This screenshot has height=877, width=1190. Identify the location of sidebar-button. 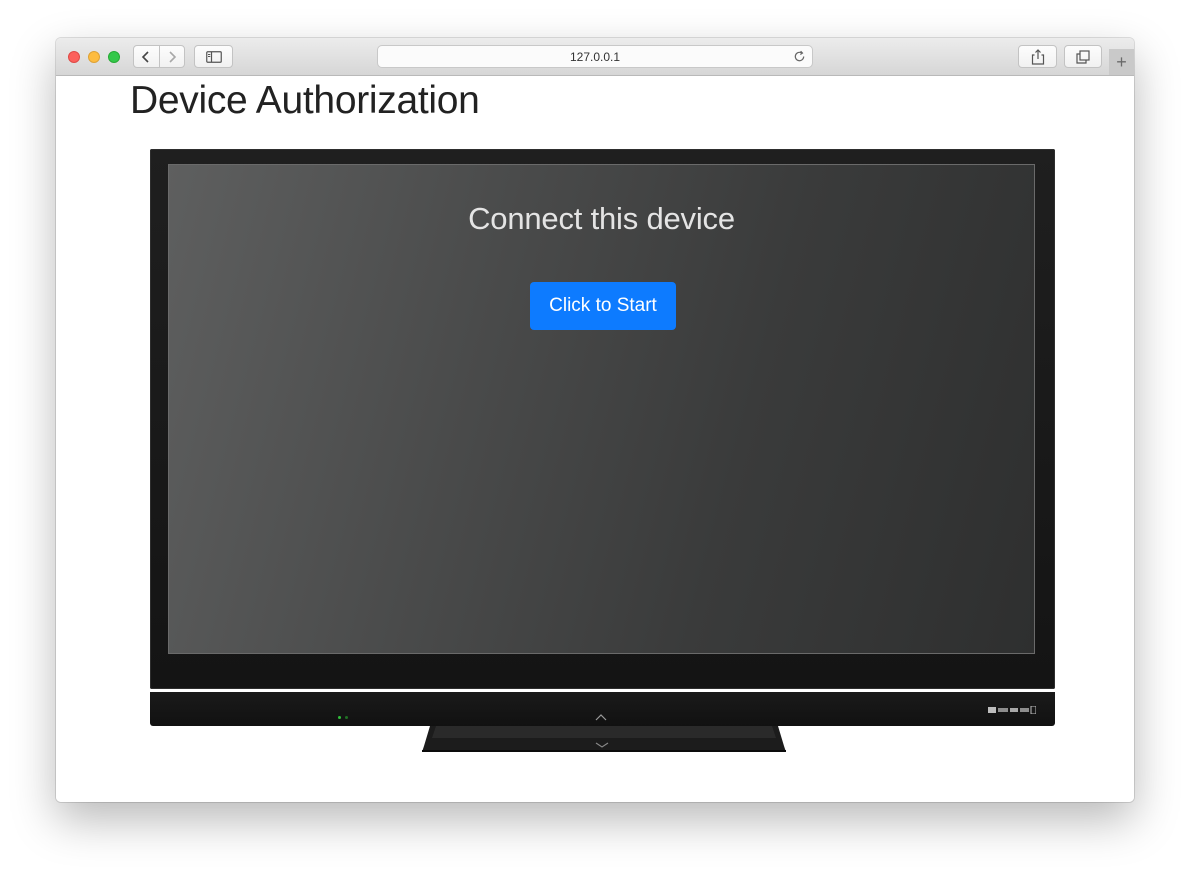
(213, 56).